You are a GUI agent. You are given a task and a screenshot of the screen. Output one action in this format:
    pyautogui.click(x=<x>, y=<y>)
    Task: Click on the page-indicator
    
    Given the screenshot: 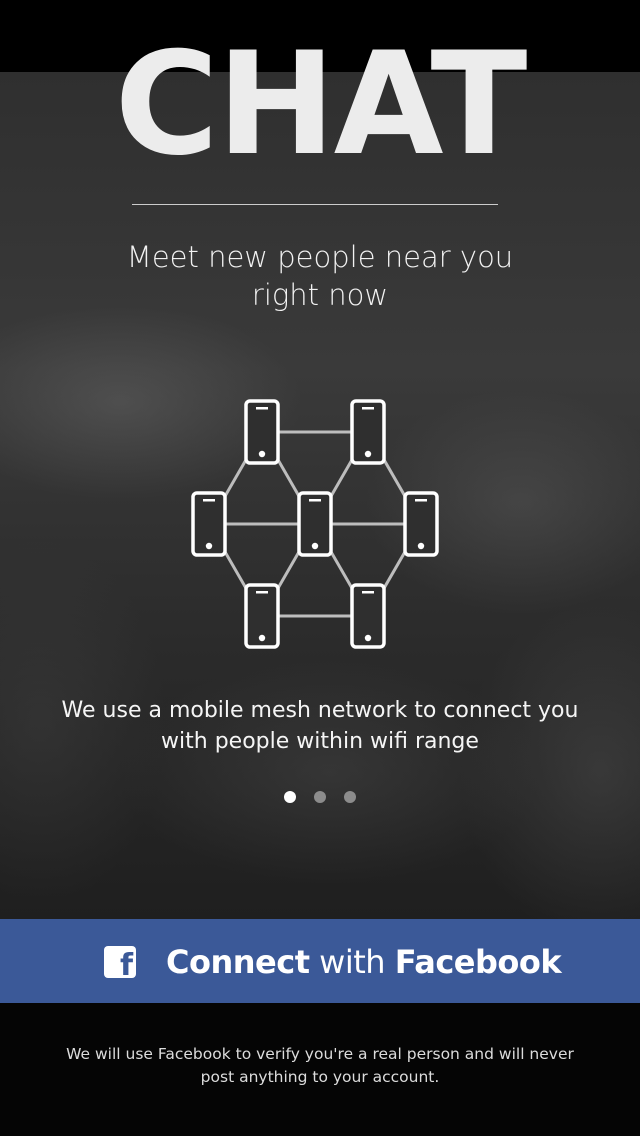 What is the action you would take?
    pyautogui.click(x=320, y=798)
    